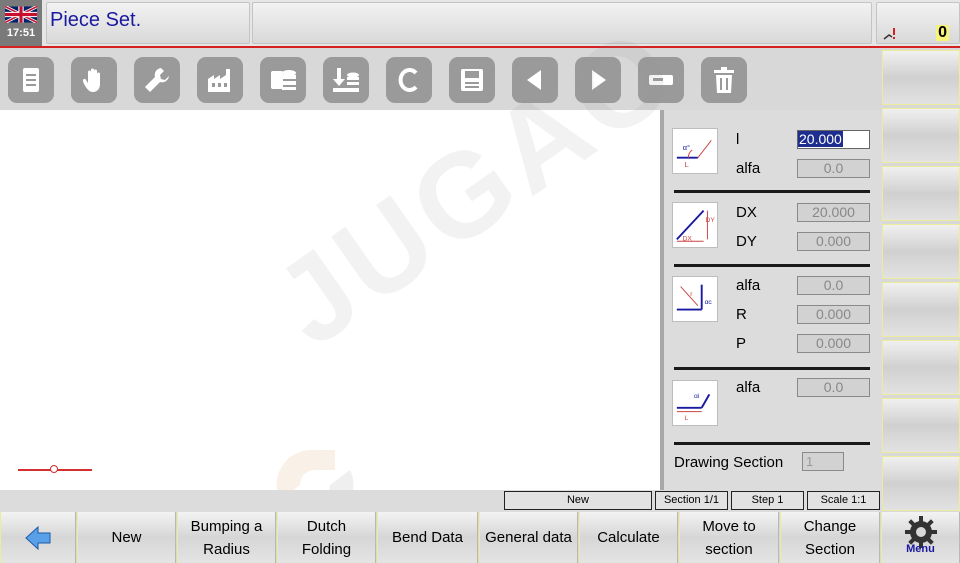 The height and width of the screenshot is (563, 960). I want to click on database-icon, so click(283, 80).